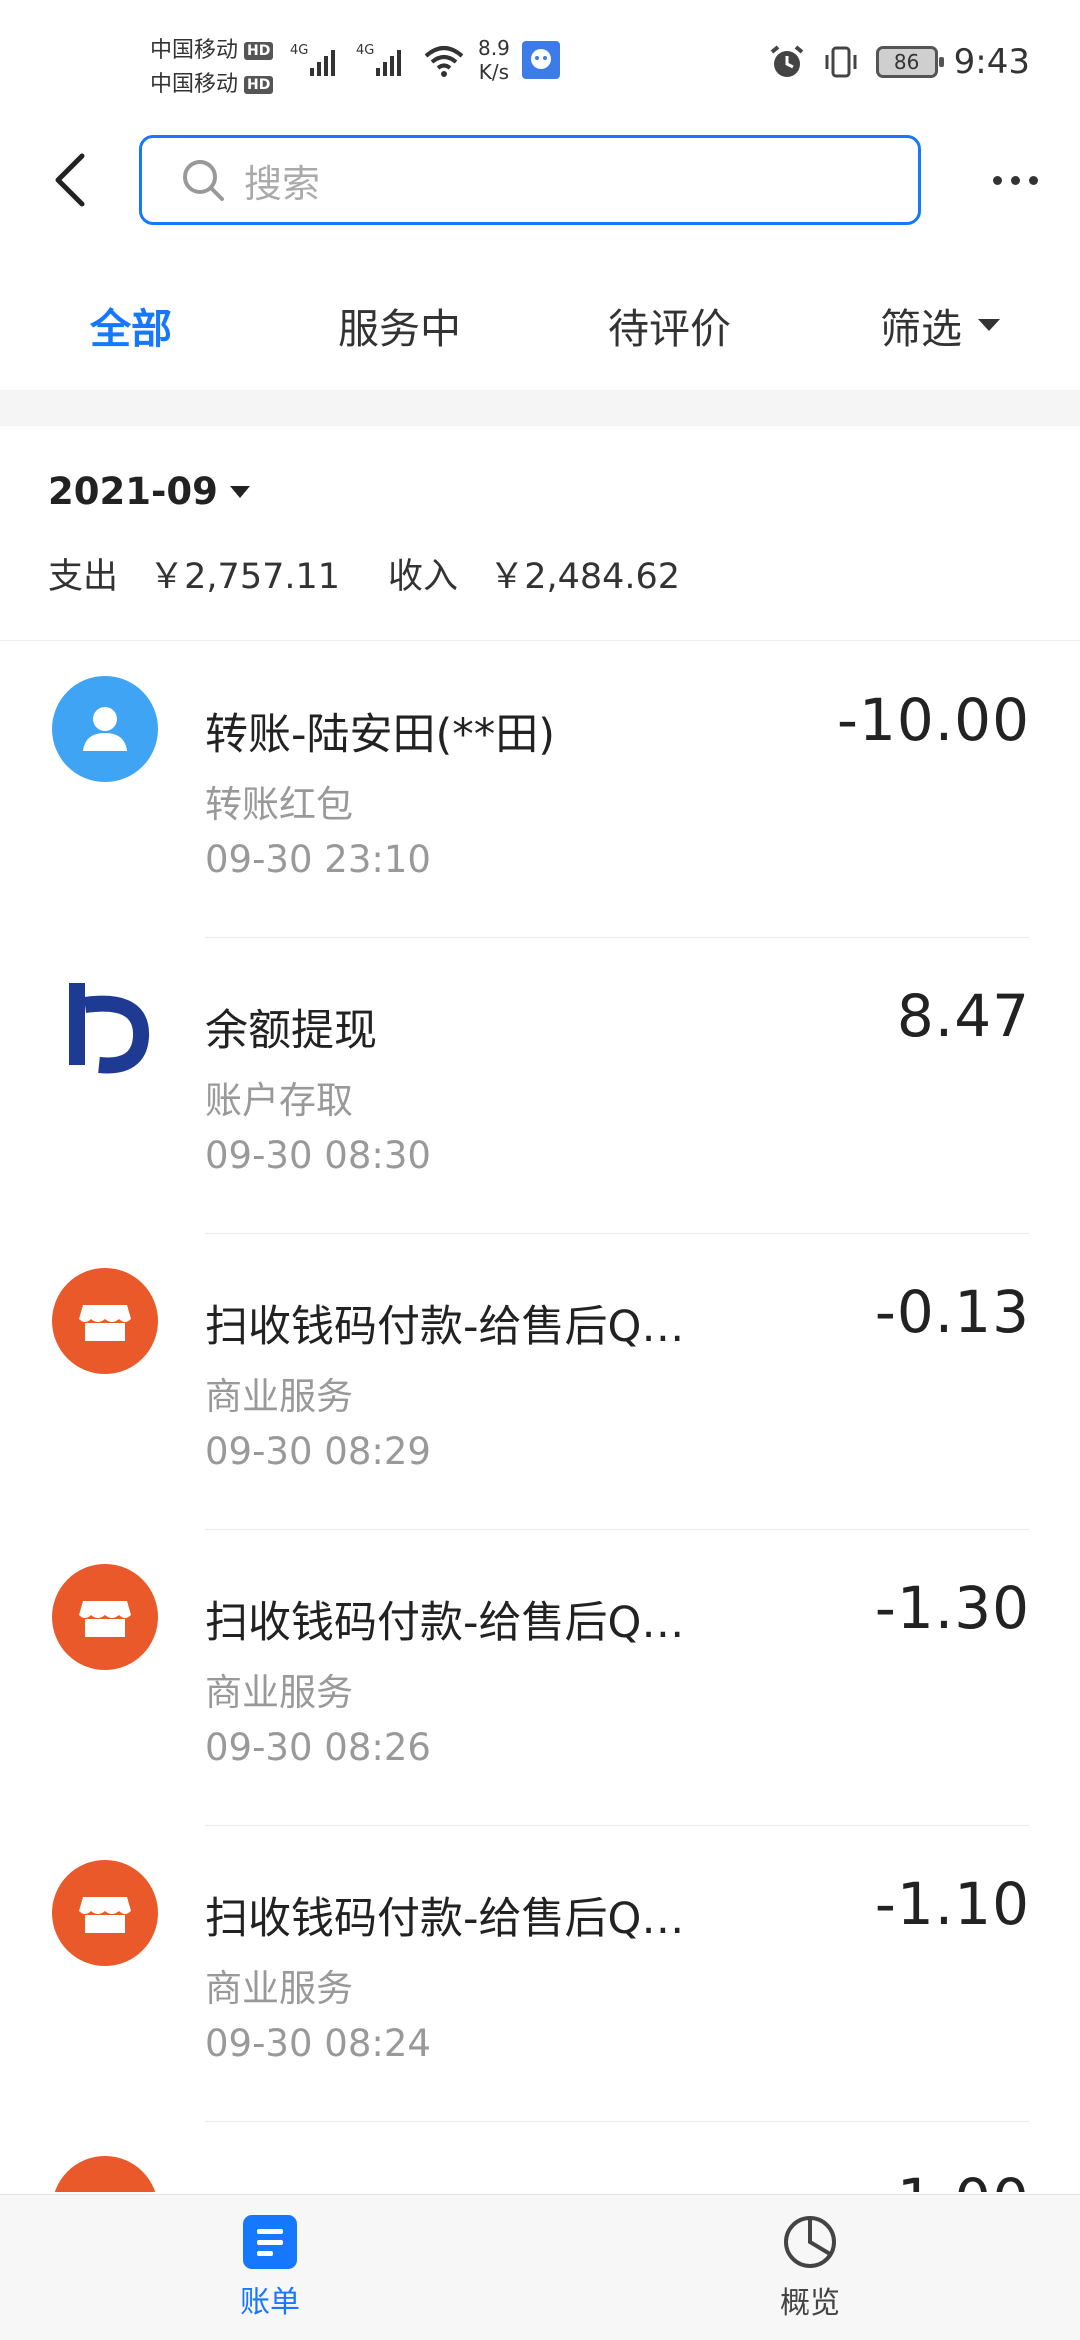 This screenshot has height=2340, width=1080. Describe the element at coordinates (279, 1100) in the screenshot. I see `transaction-category: 账户存取` at that location.